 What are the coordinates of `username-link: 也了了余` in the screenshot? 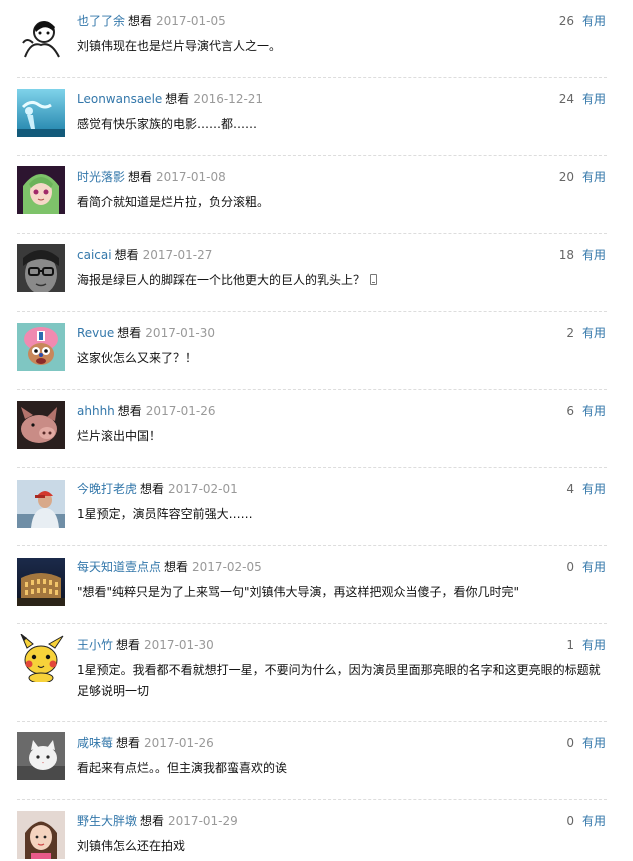 It's located at (101, 21).